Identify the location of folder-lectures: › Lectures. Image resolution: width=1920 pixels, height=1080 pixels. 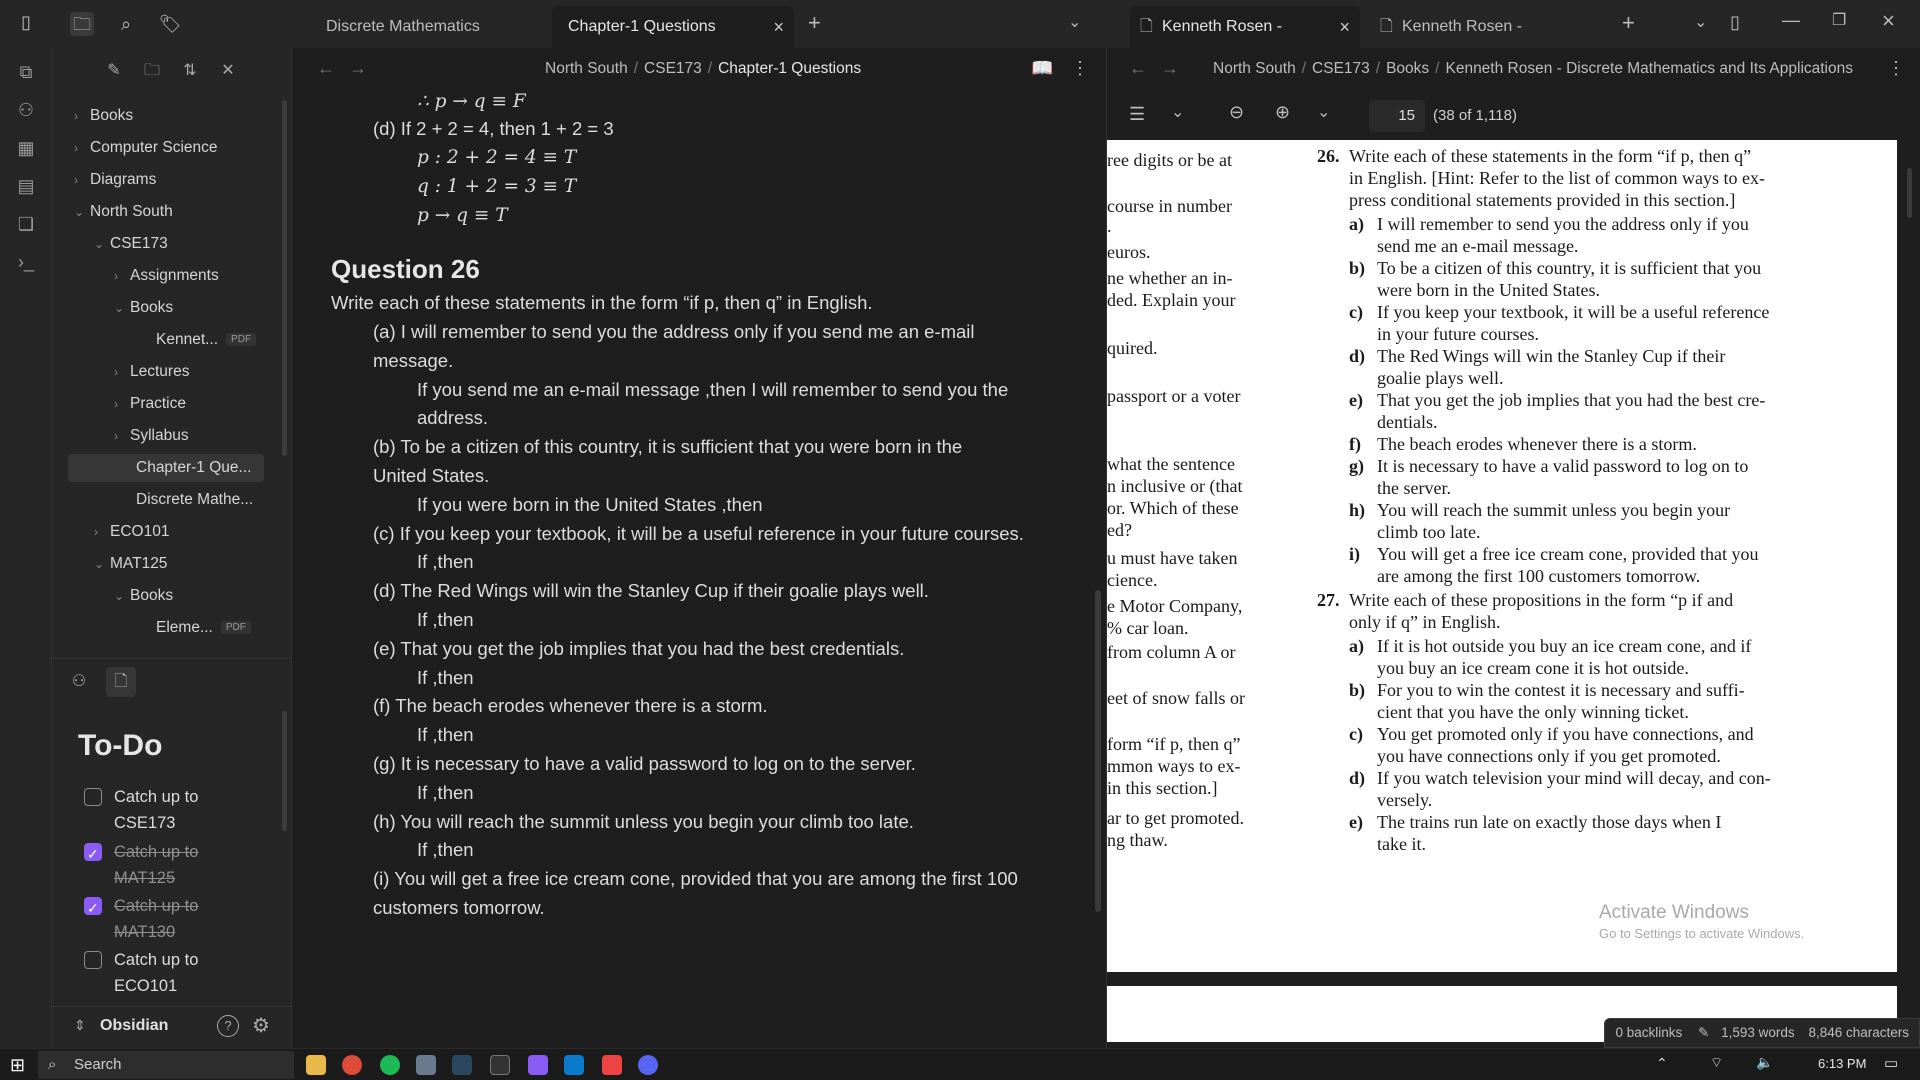
(151, 372).